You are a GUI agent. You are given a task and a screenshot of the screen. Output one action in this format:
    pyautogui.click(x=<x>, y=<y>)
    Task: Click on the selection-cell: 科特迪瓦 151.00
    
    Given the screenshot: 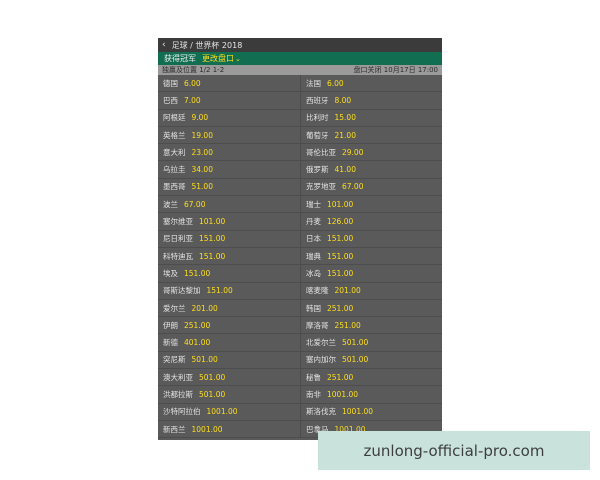 What is the action you would take?
    pyautogui.click(x=229, y=256)
    